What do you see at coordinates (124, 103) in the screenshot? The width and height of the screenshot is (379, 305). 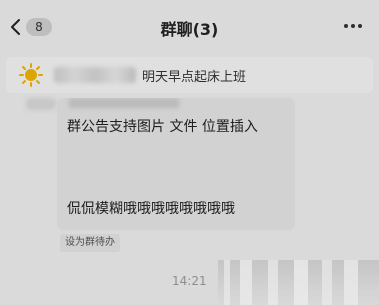 I see `blurred-message-header` at bounding box center [124, 103].